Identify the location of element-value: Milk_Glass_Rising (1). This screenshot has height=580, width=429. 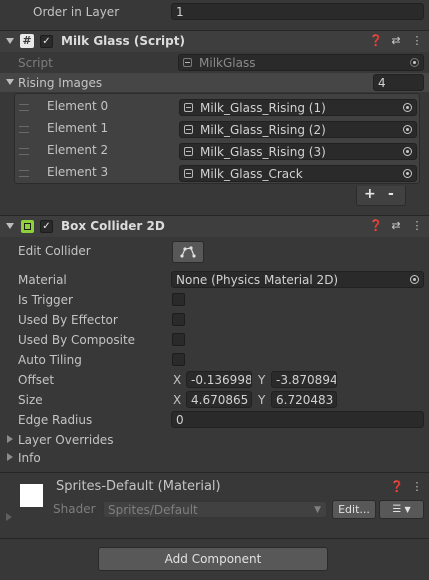
(263, 108).